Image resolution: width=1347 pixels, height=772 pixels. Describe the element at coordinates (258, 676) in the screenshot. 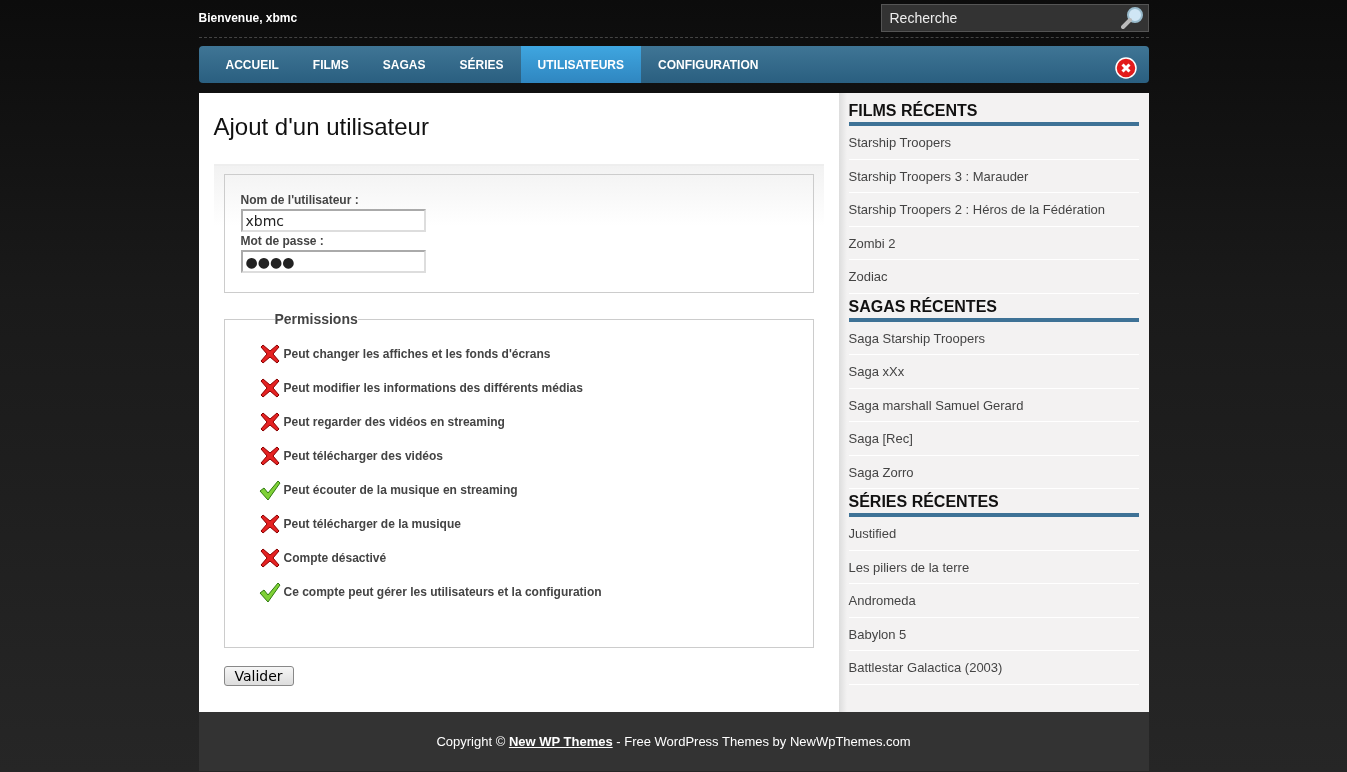

I see `submit-button: Valider` at that location.